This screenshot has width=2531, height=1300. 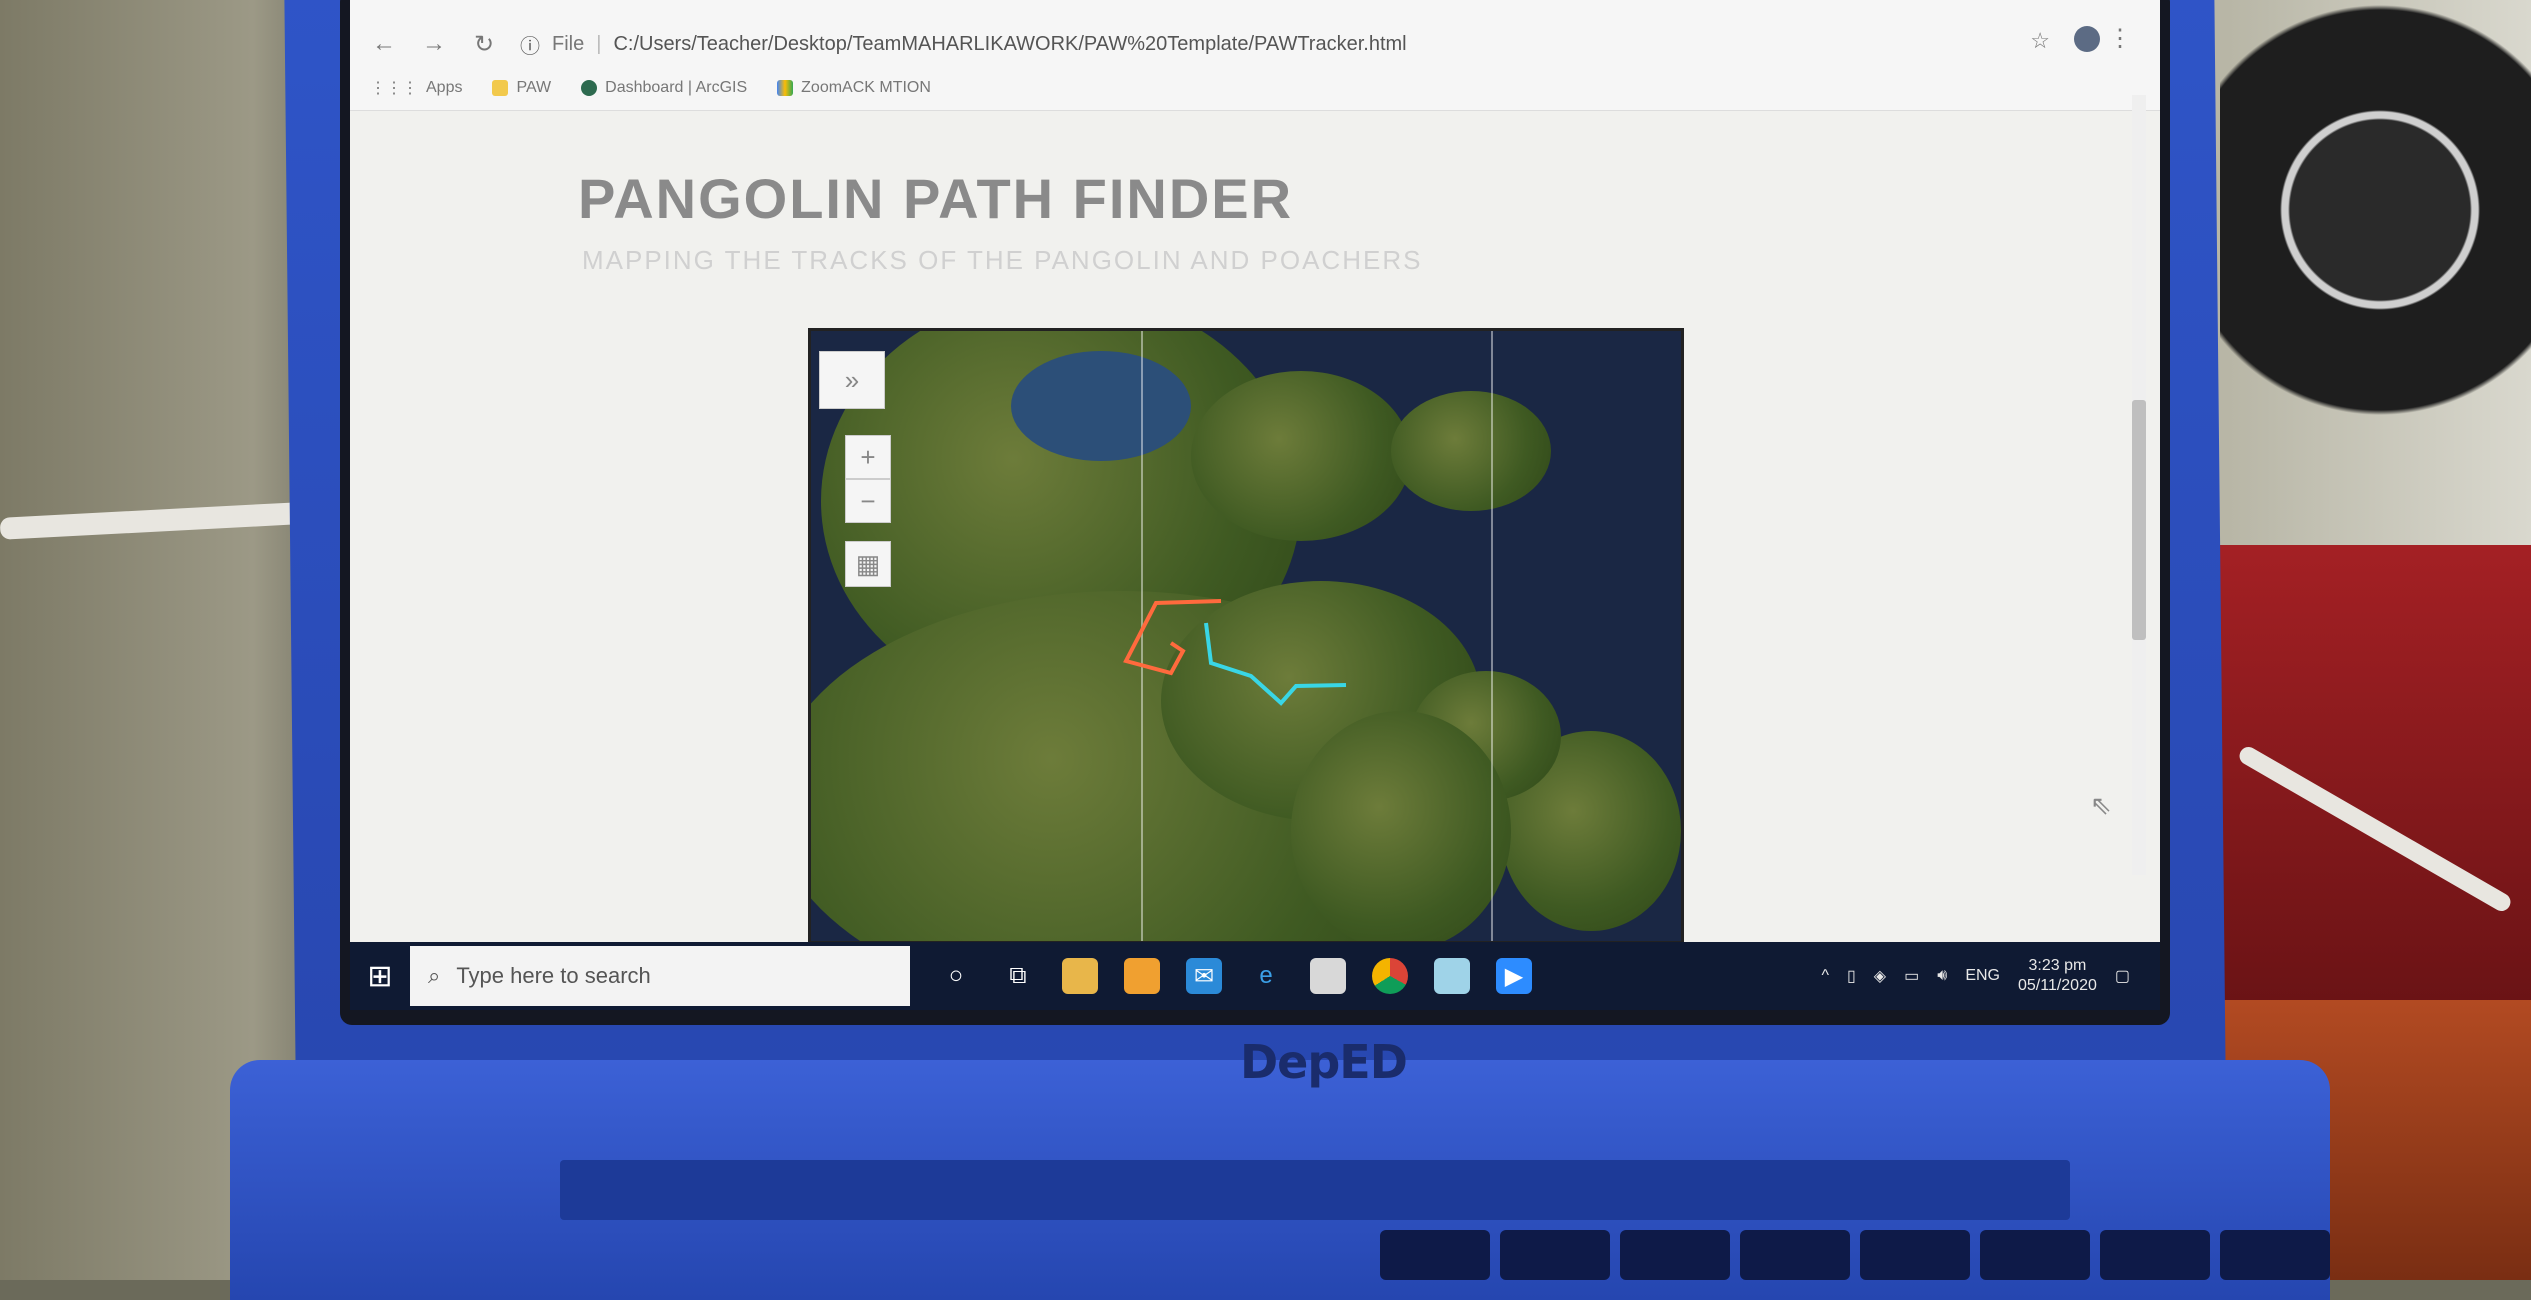 What do you see at coordinates (676, 87) in the screenshot?
I see `bookmark-label: Dashboard | ArcGIS` at bounding box center [676, 87].